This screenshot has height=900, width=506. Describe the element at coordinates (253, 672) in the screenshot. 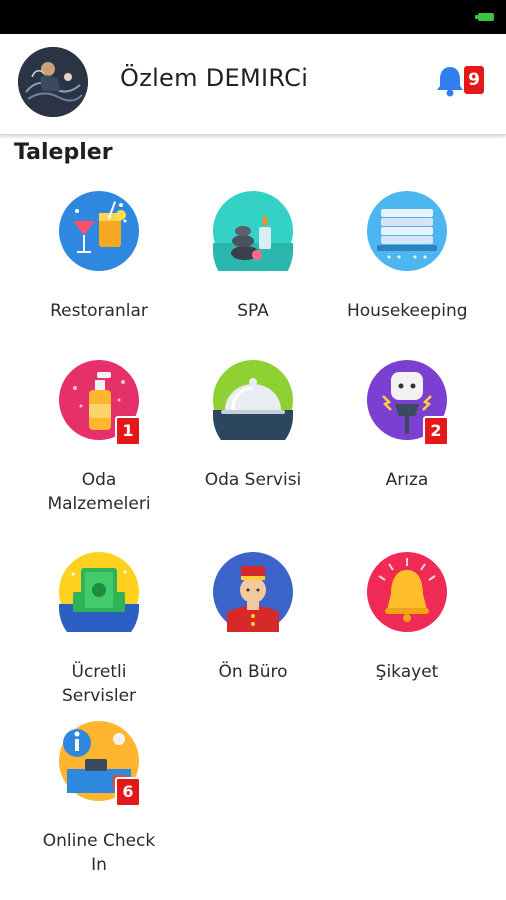

I see `tile-label: Ön Büro` at that location.